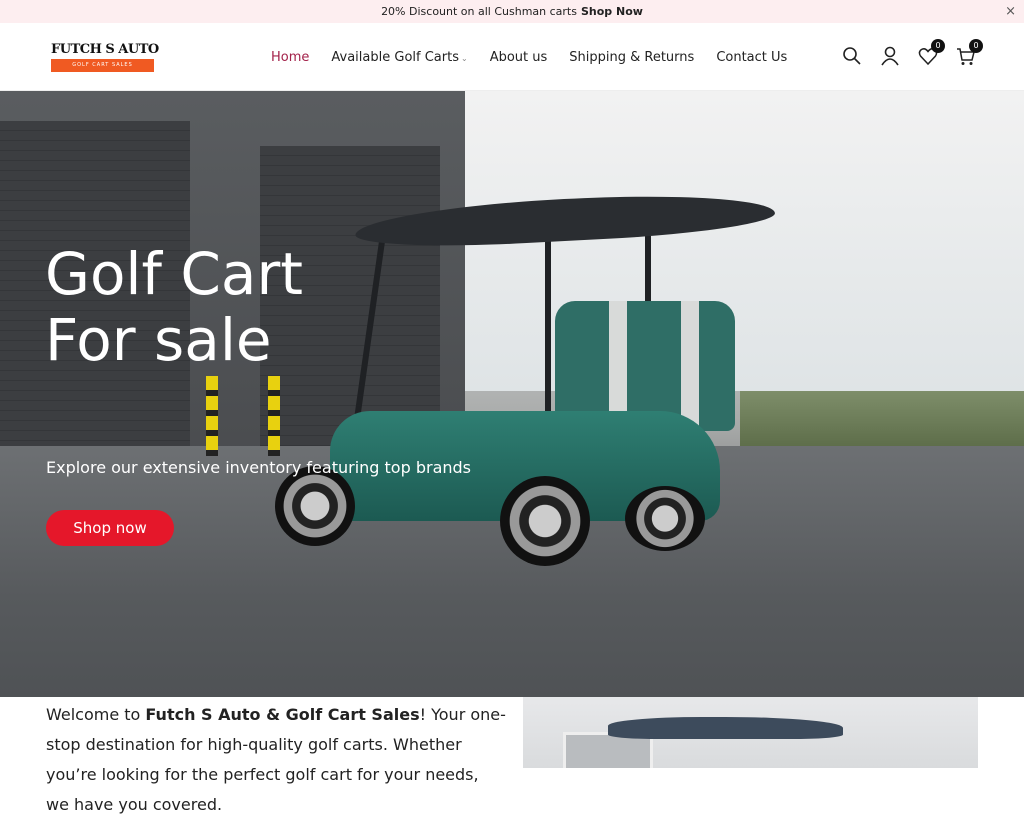 This screenshot has height=820, width=1024. I want to click on cart-count-badge: 0, so click(976, 46).